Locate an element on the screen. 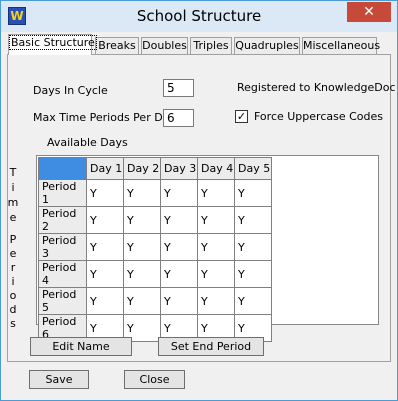  column-header-day-5: Day 5 is located at coordinates (253, 168).